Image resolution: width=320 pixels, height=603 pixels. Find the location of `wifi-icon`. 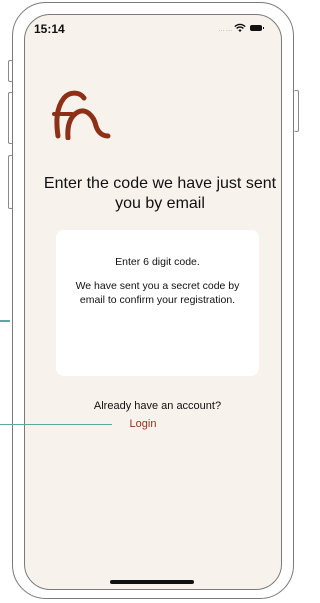

wifi-icon is located at coordinates (240, 27).